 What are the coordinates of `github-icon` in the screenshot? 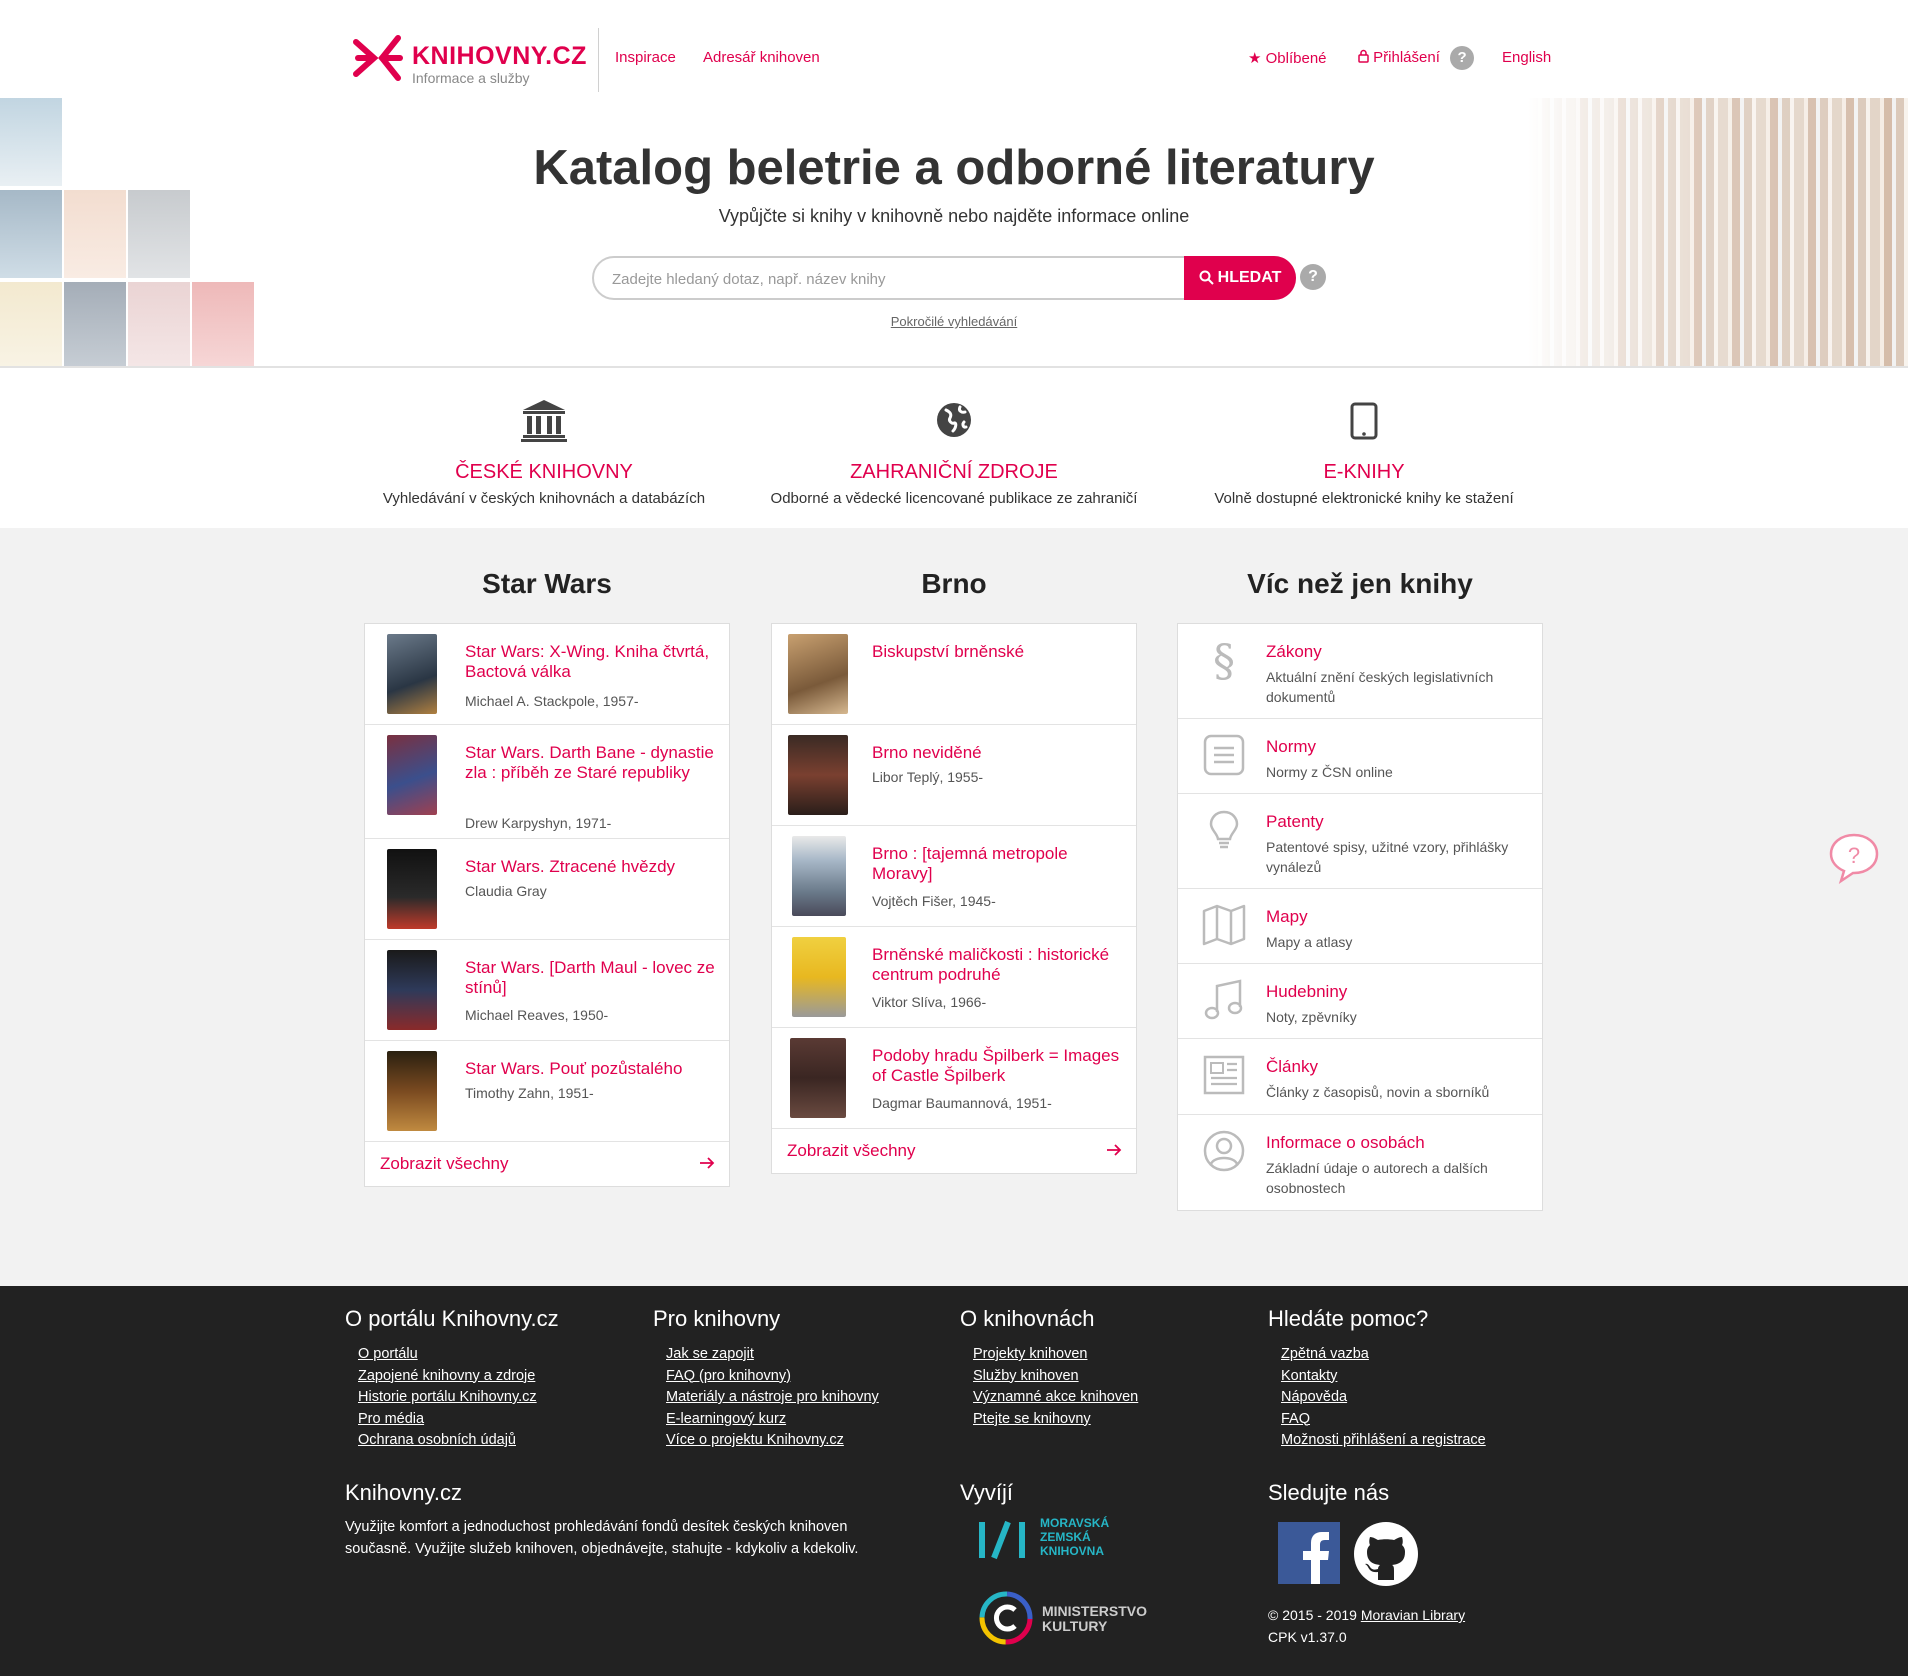 It's located at (1386, 1554).